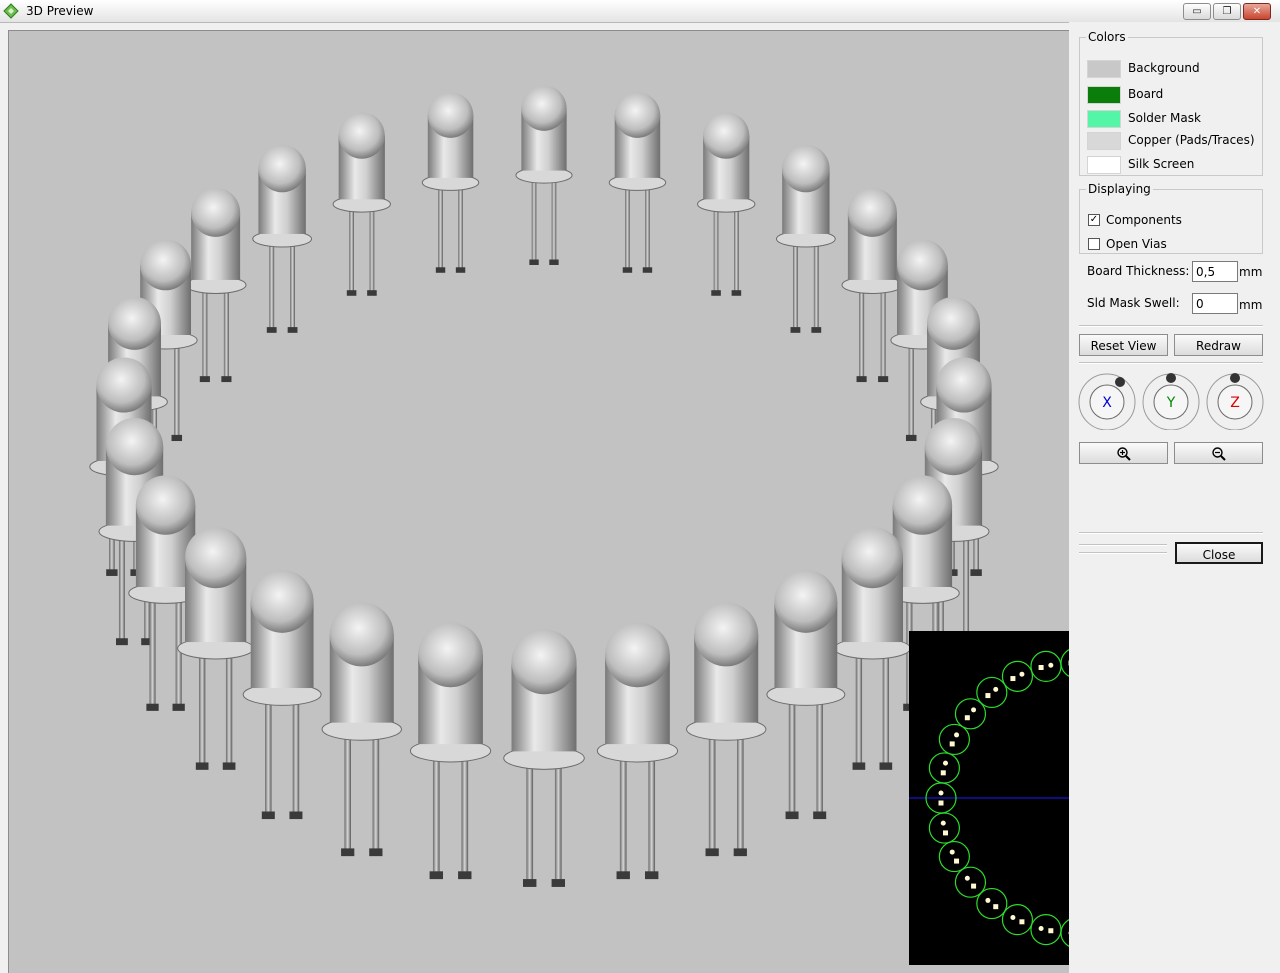 The image size is (1280, 973). What do you see at coordinates (640, 11) in the screenshot?
I see `title-bar: 3D Preview ▭ ❐ ✕` at bounding box center [640, 11].